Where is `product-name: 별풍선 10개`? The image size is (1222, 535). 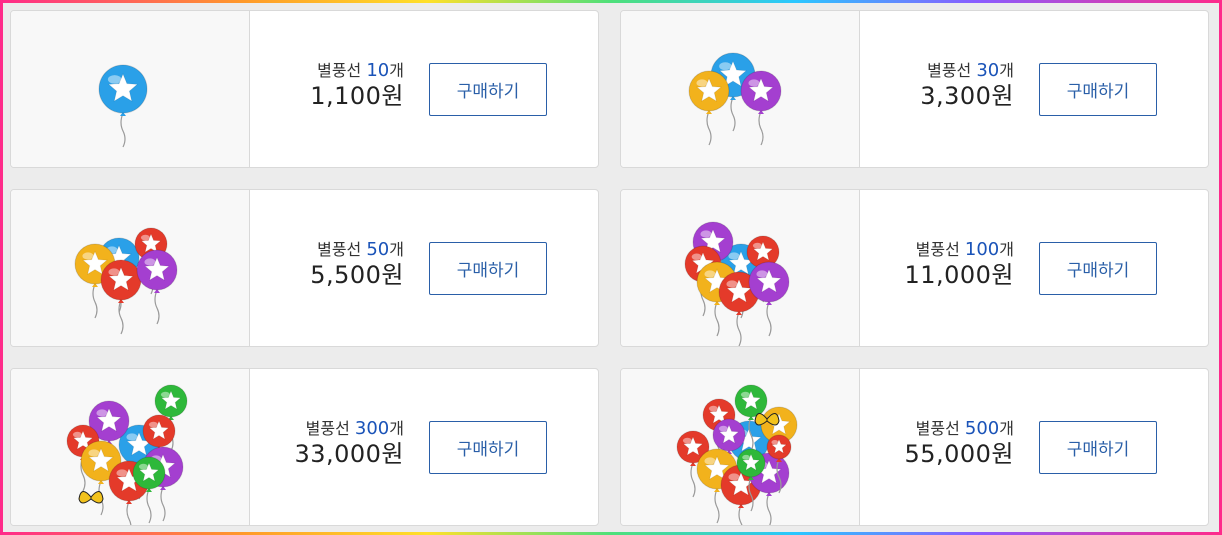
product-name: 별풍선 10개 is located at coordinates (357, 71).